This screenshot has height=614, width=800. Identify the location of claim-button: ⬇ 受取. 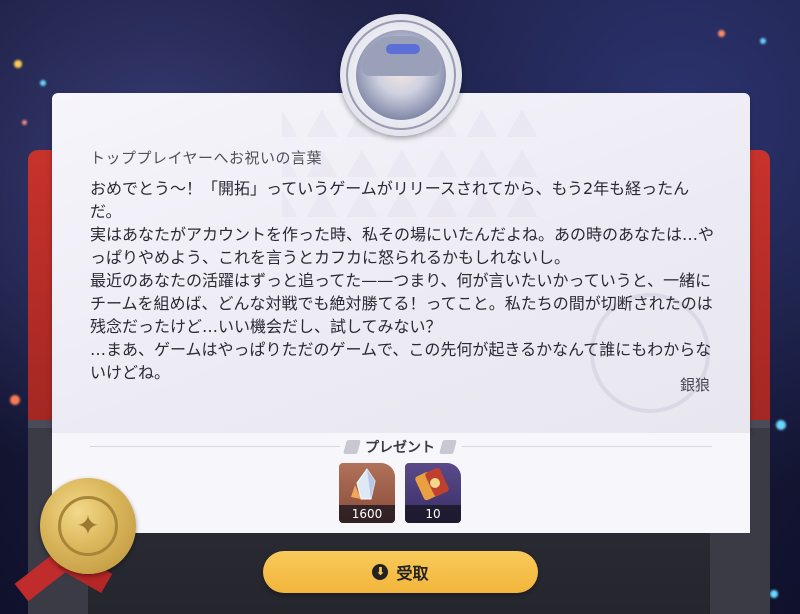
(400, 572).